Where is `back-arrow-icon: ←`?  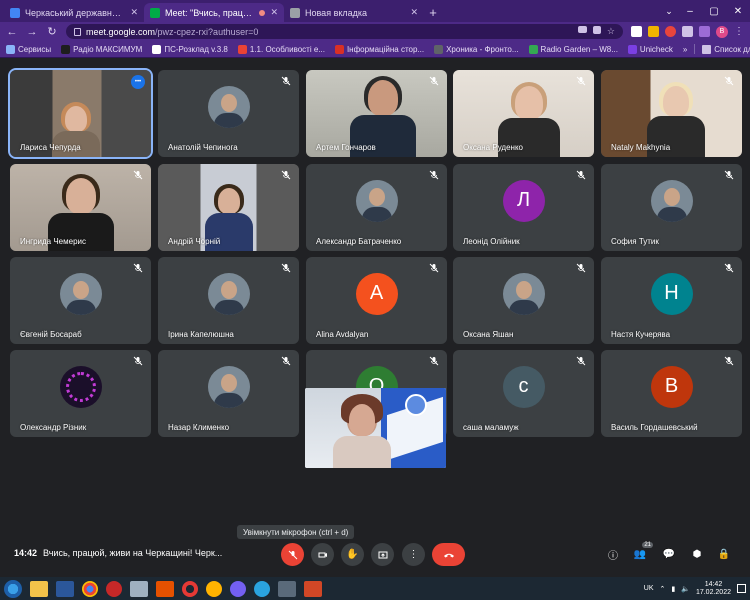 back-arrow-icon: ← is located at coordinates (12, 32).